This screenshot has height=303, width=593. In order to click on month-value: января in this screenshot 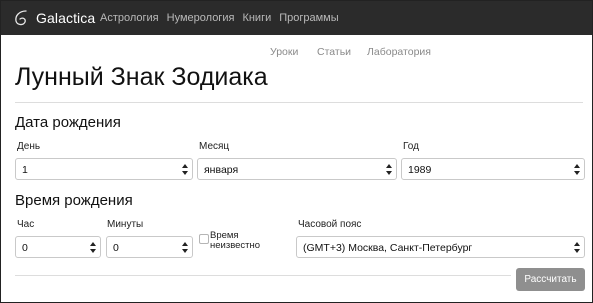, I will do `click(221, 170)`.